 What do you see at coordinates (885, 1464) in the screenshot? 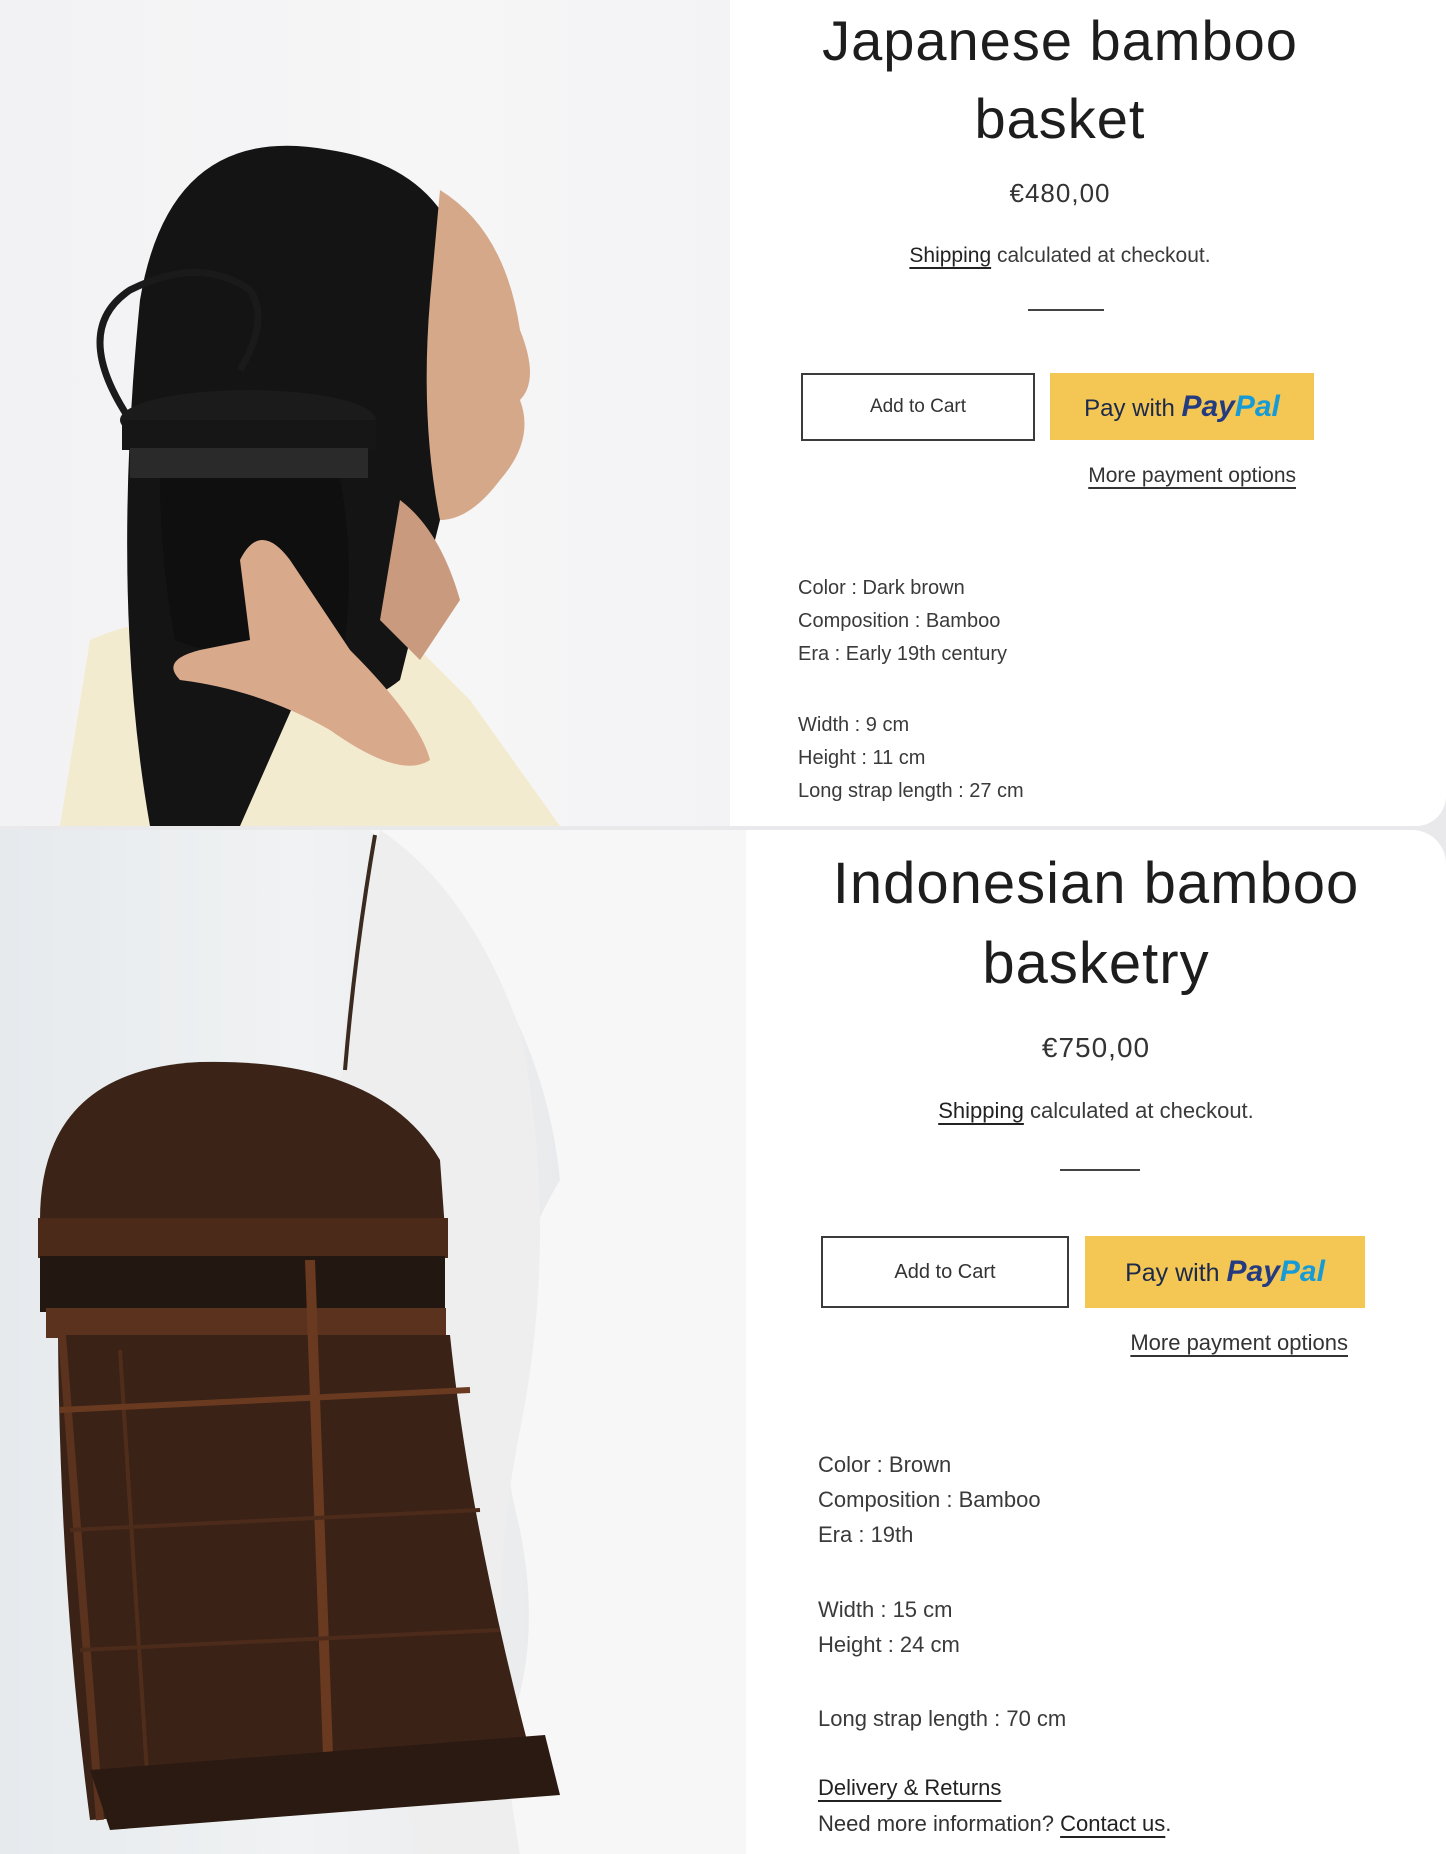
I see `spec-color: Color : Brown` at bounding box center [885, 1464].